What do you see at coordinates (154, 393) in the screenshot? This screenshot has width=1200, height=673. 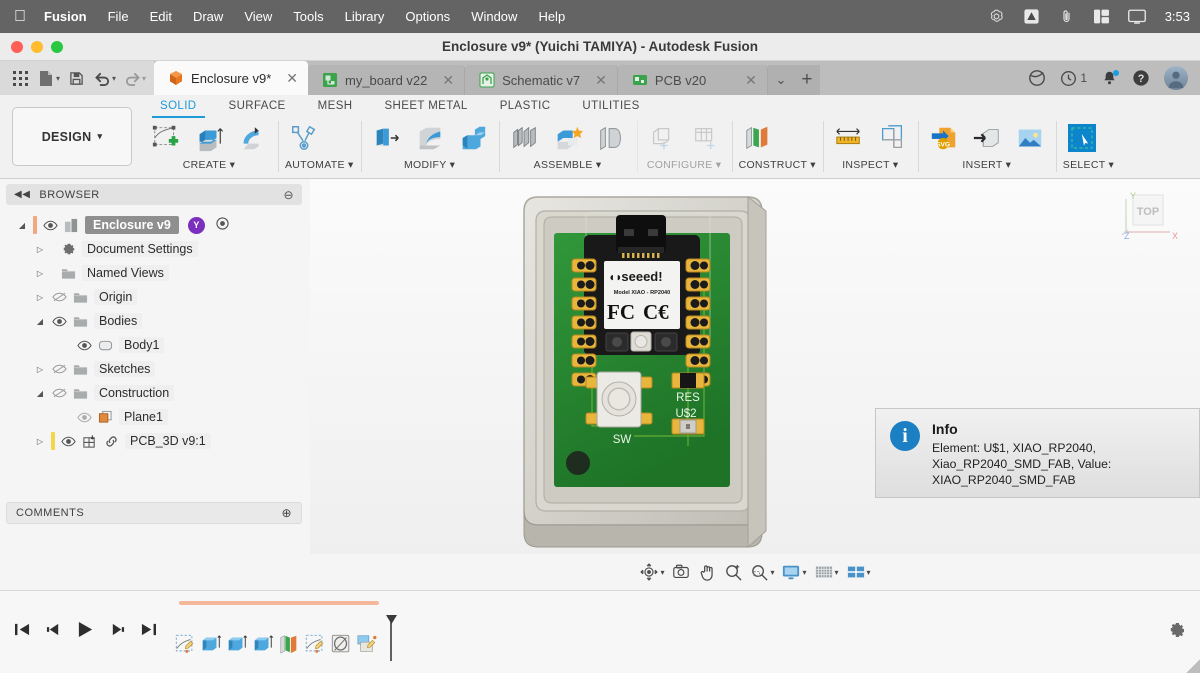 I see `tree-item-construction: ◢ Construction` at bounding box center [154, 393].